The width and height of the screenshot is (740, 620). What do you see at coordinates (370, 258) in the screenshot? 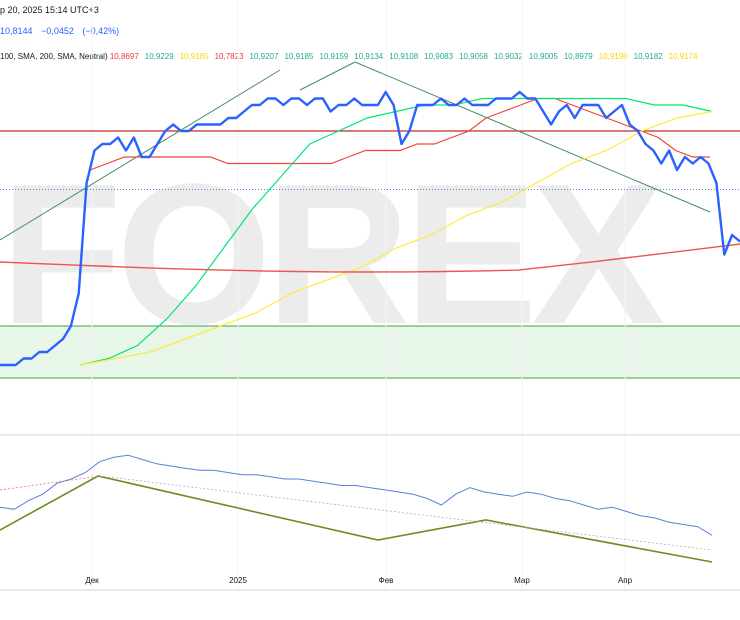
I see `ma-line-long` at bounding box center [370, 258].